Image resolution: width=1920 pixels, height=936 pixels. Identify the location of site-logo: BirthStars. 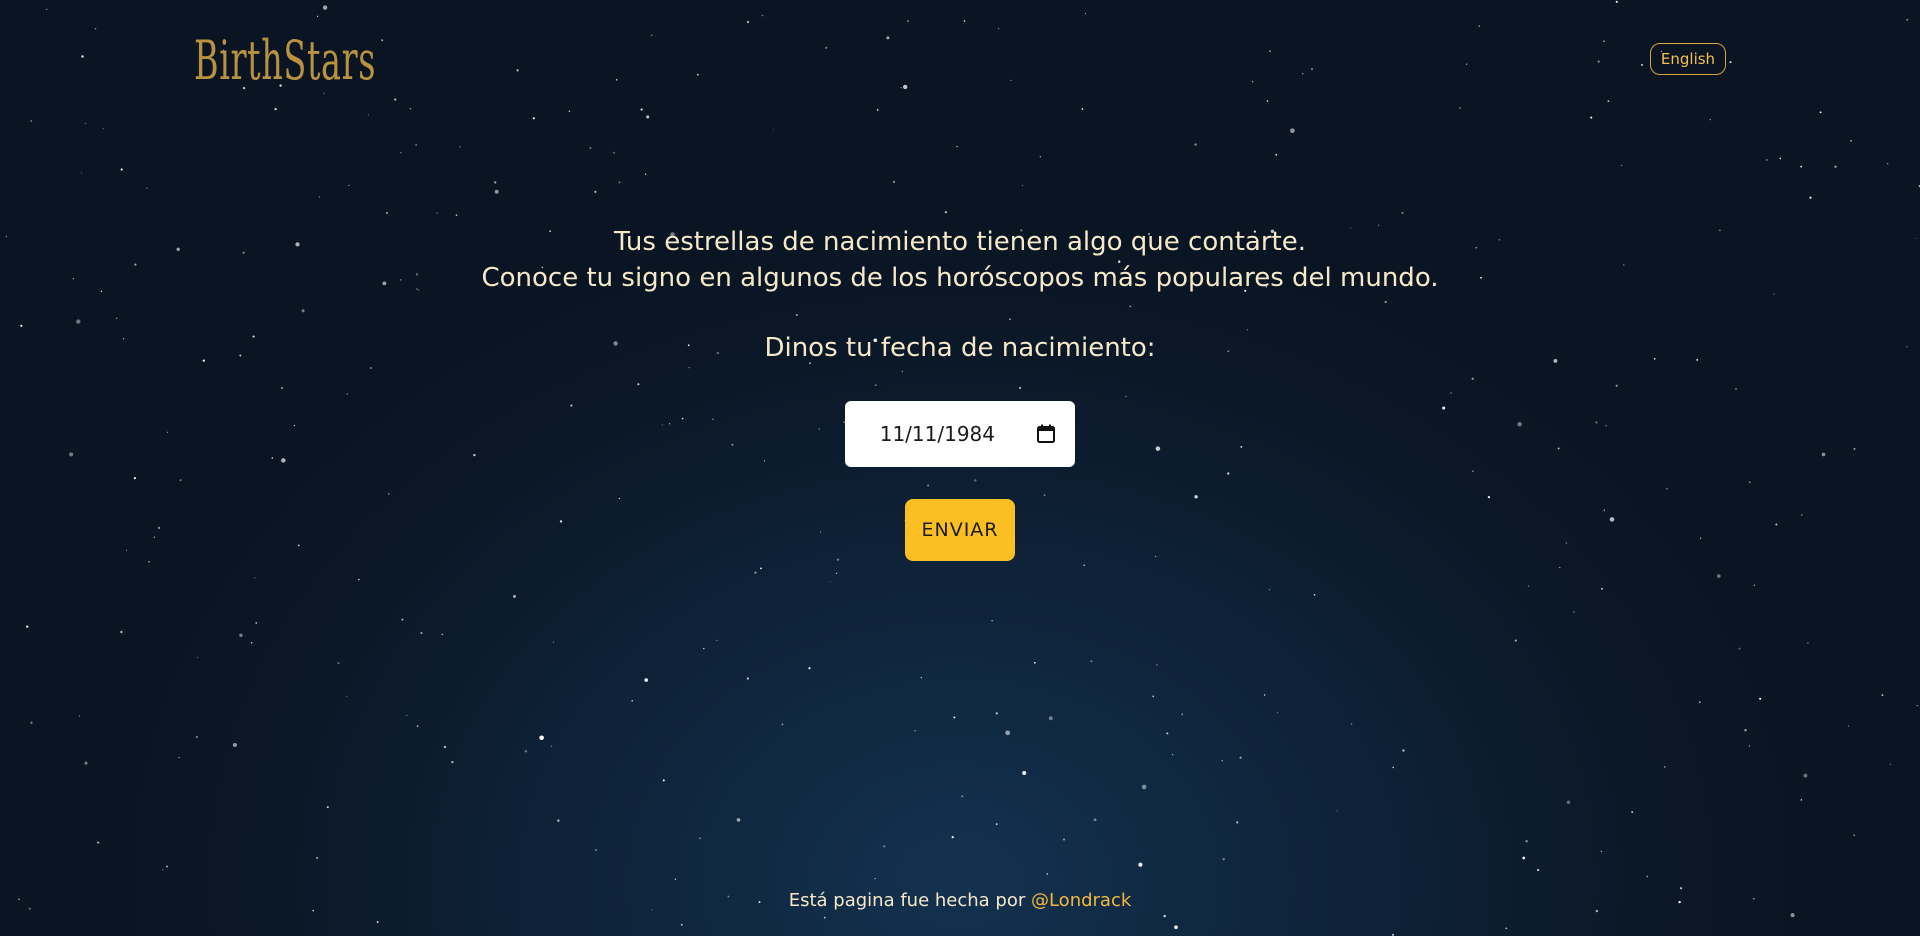
(285, 61).